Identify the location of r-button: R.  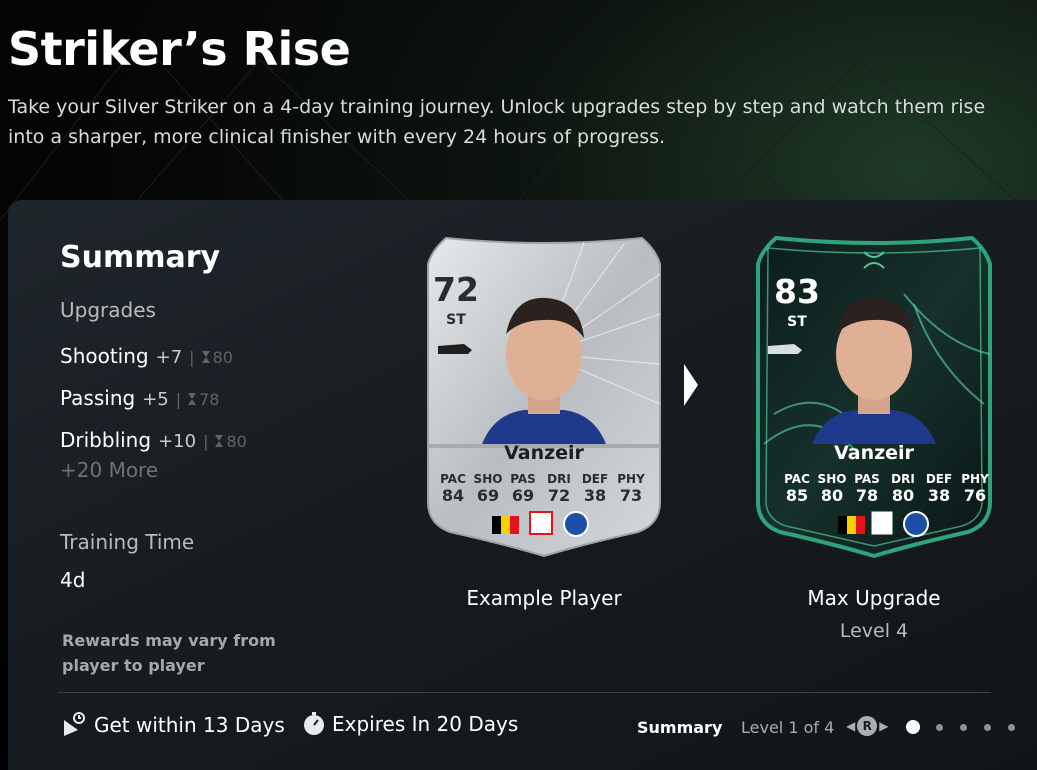
(867, 726).